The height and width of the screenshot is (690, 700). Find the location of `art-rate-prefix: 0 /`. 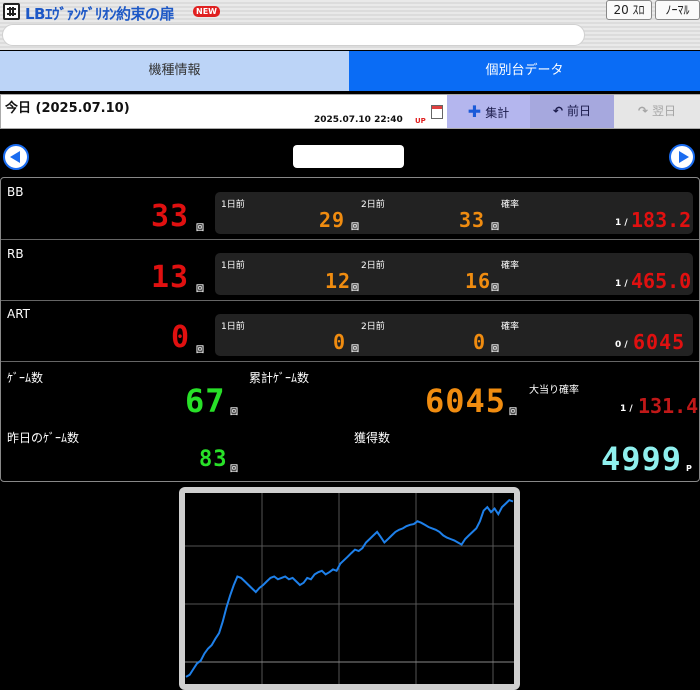

art-rate-prefix: 0 / is located at coordinates (621, 345).